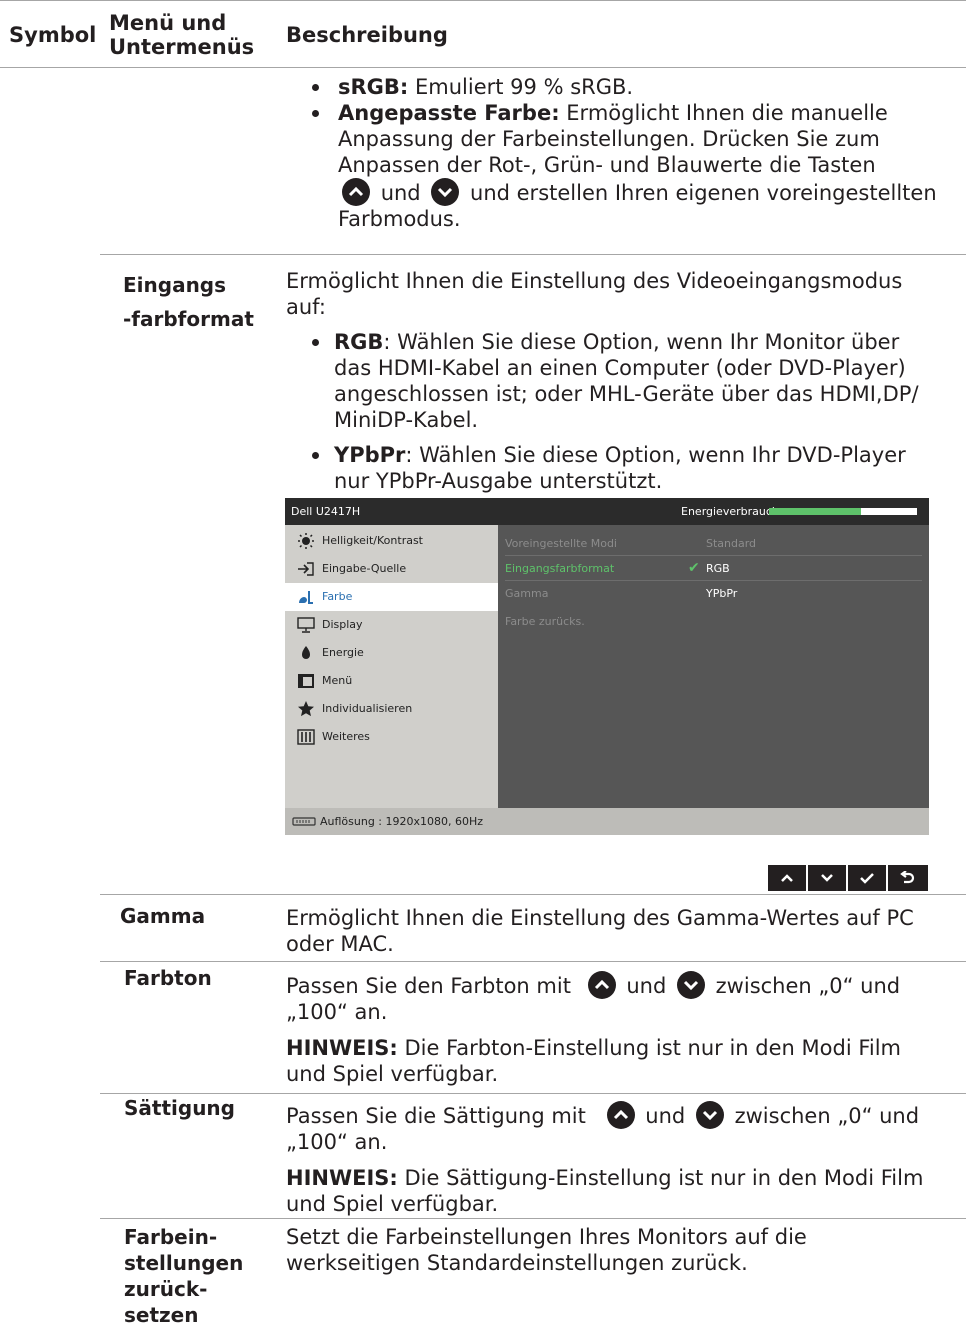 The height and width of the screenshot is (1328, 966). I want to click on gamma-line2: oder MAC., so click(340, 944).